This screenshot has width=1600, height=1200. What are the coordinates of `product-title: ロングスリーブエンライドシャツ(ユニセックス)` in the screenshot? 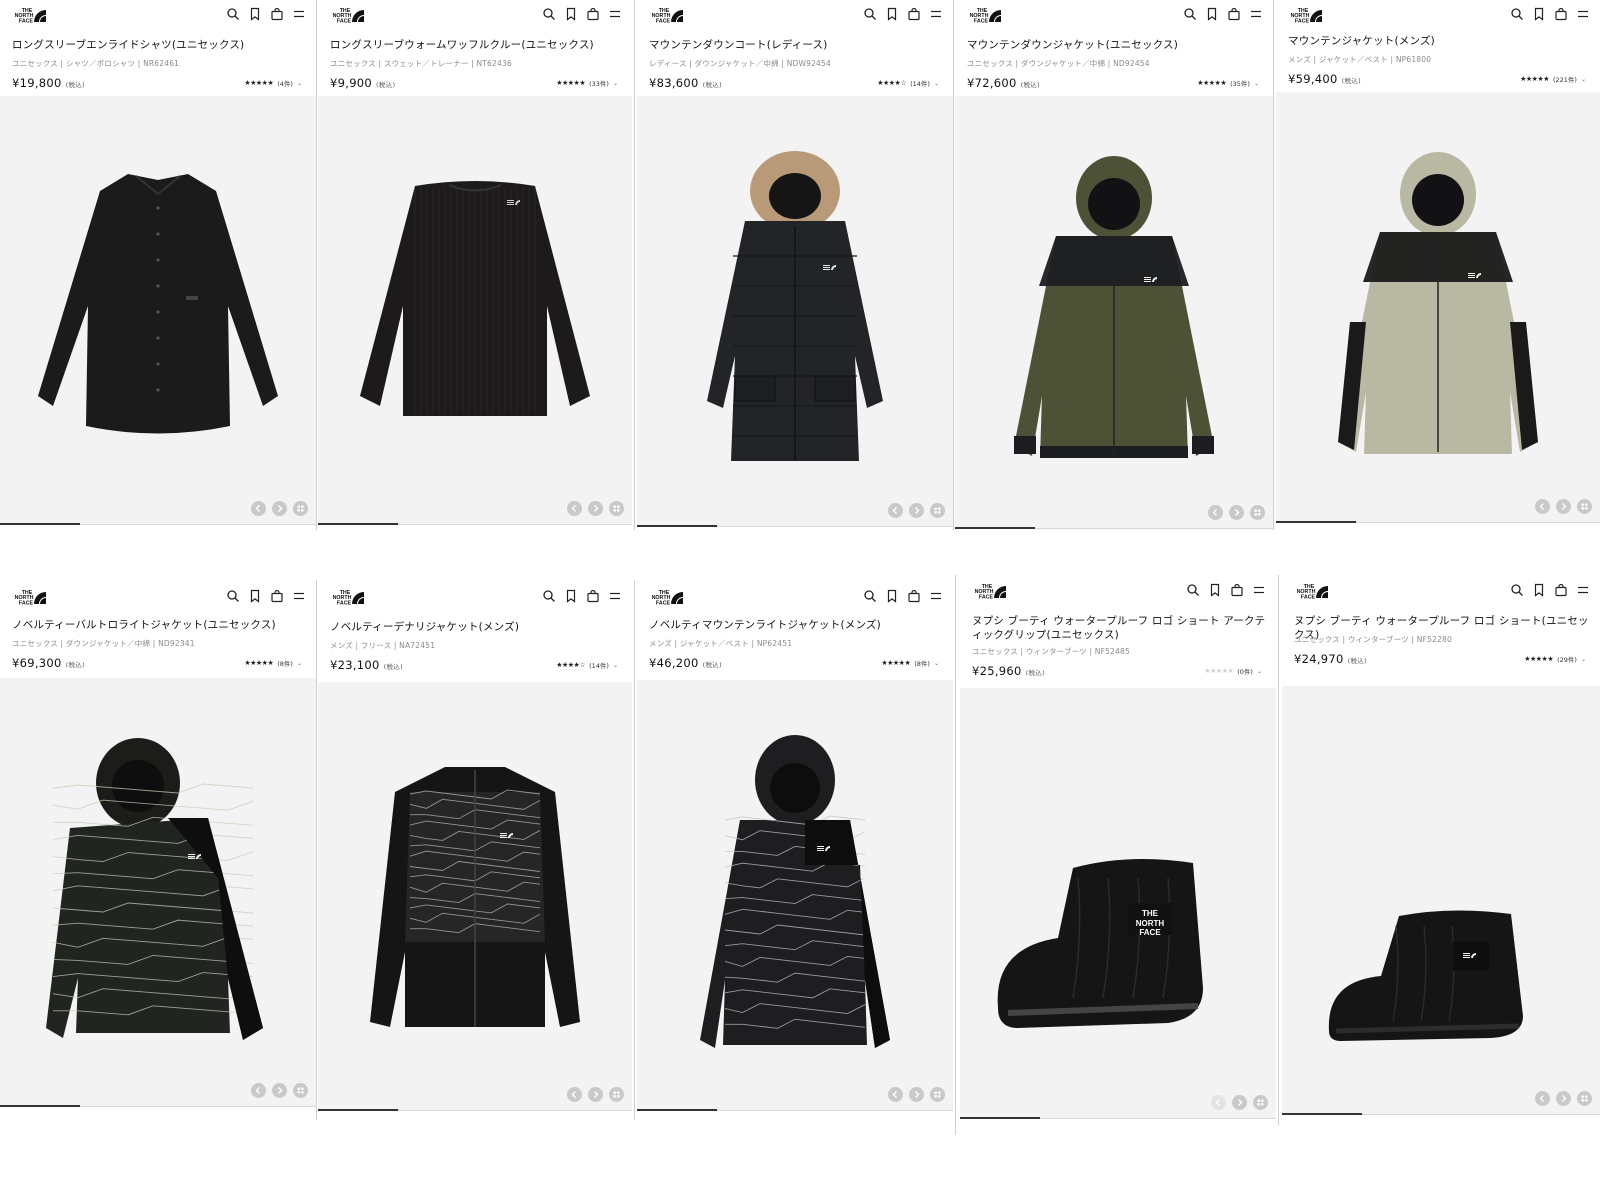 It's located at (159, 45).